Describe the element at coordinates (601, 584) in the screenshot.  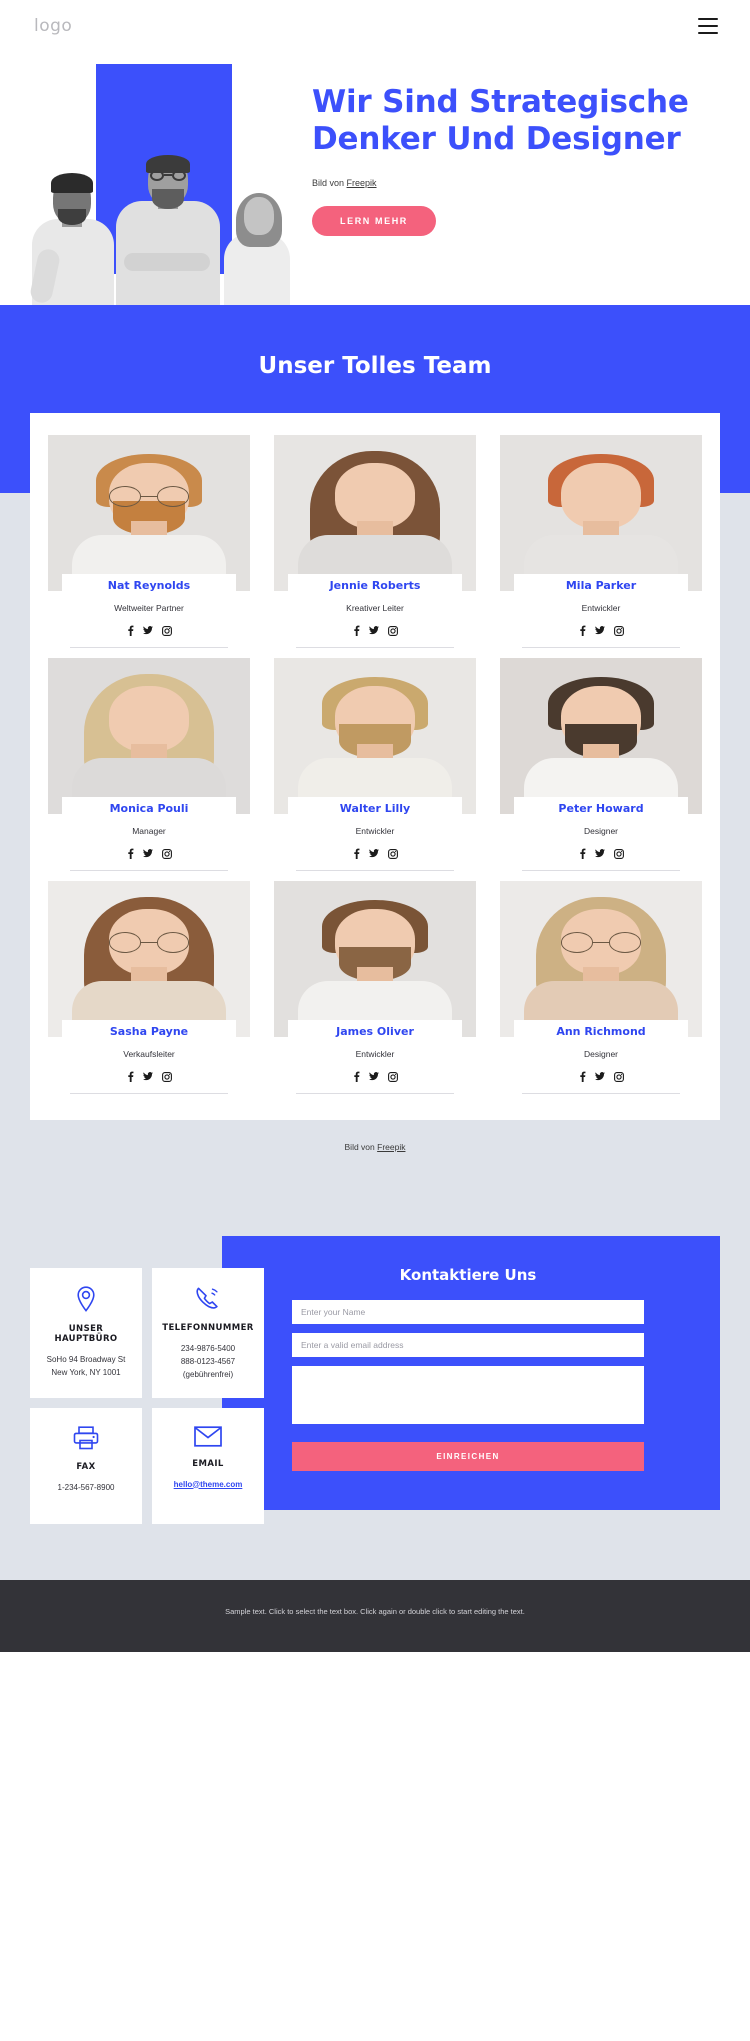
I see `member-name-plate: Mila Parker` at that location.